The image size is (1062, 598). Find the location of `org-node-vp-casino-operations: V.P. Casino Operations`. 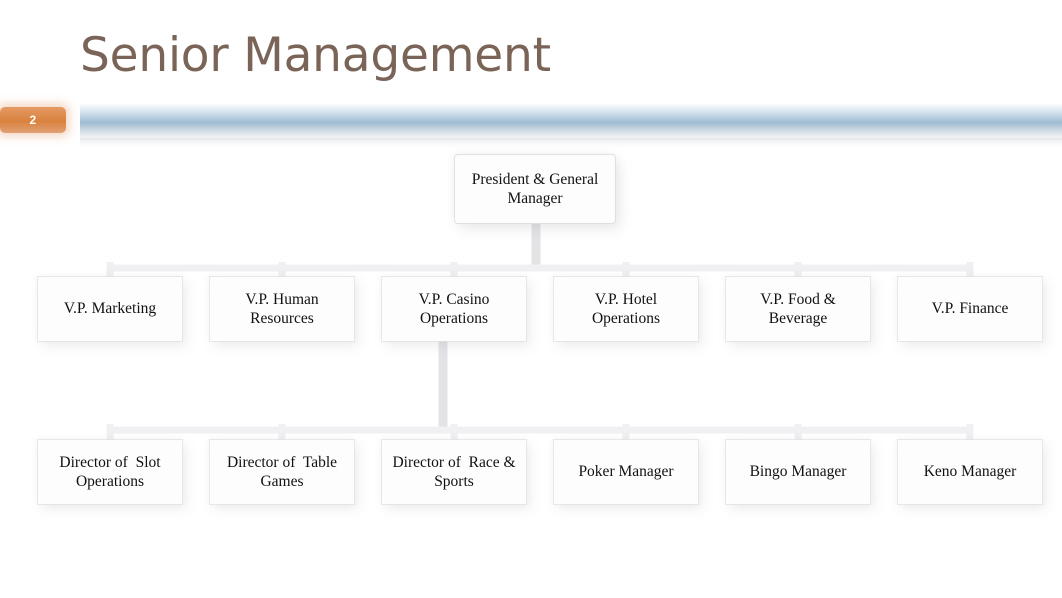

org-node-vp-casino-operations: V.P. Casino Operations is located at coordinates (454, 309).